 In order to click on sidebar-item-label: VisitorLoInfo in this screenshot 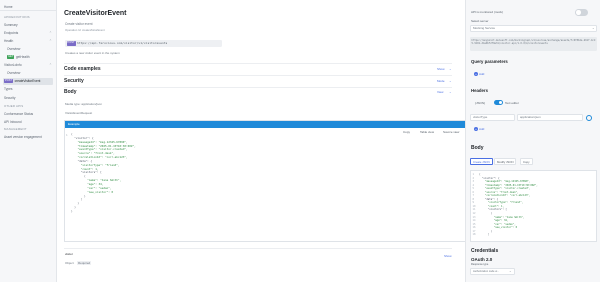, I will do `click(13, 65)`.